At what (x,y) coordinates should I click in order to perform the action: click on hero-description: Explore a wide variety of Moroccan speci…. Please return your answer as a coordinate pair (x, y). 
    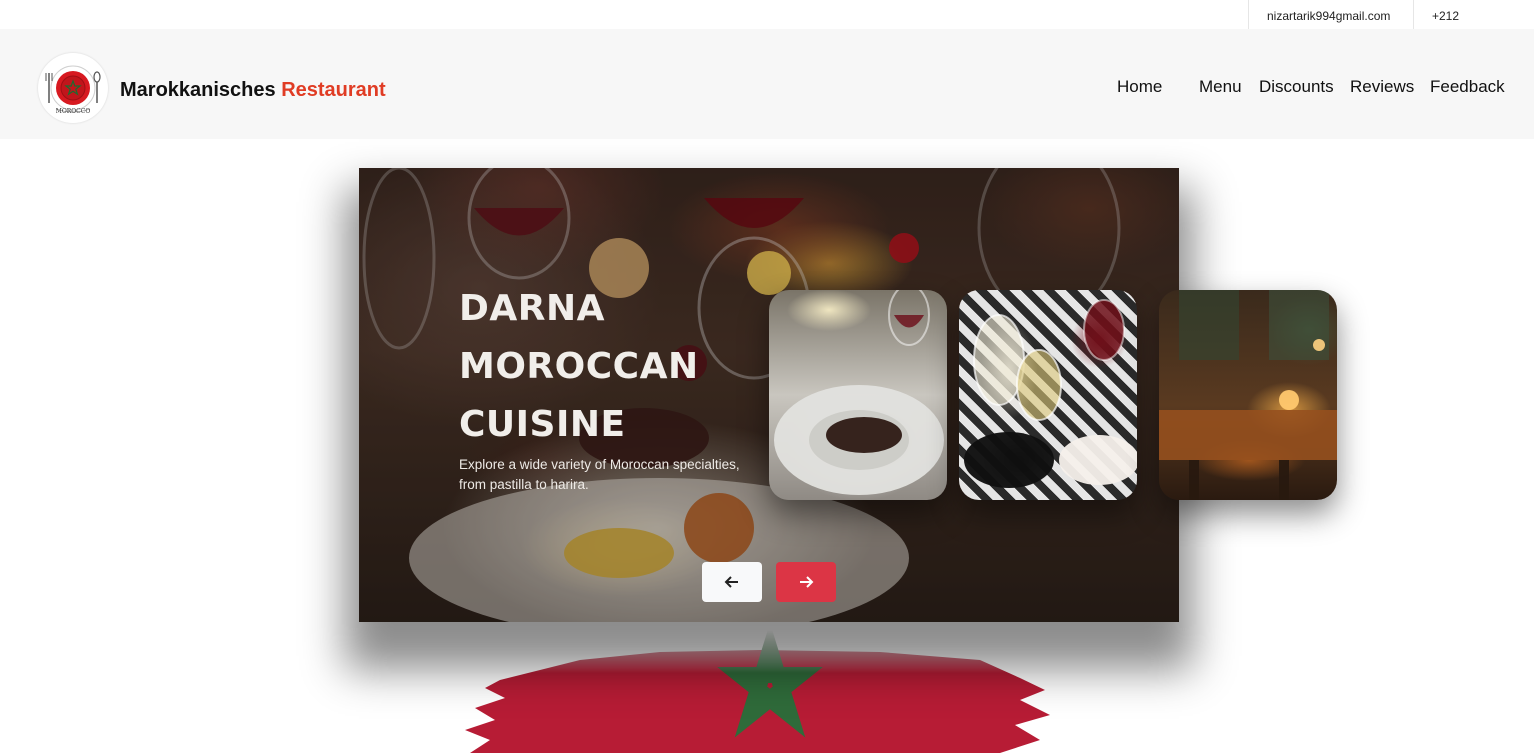
    Looking at the image, I should click on (599, 474).